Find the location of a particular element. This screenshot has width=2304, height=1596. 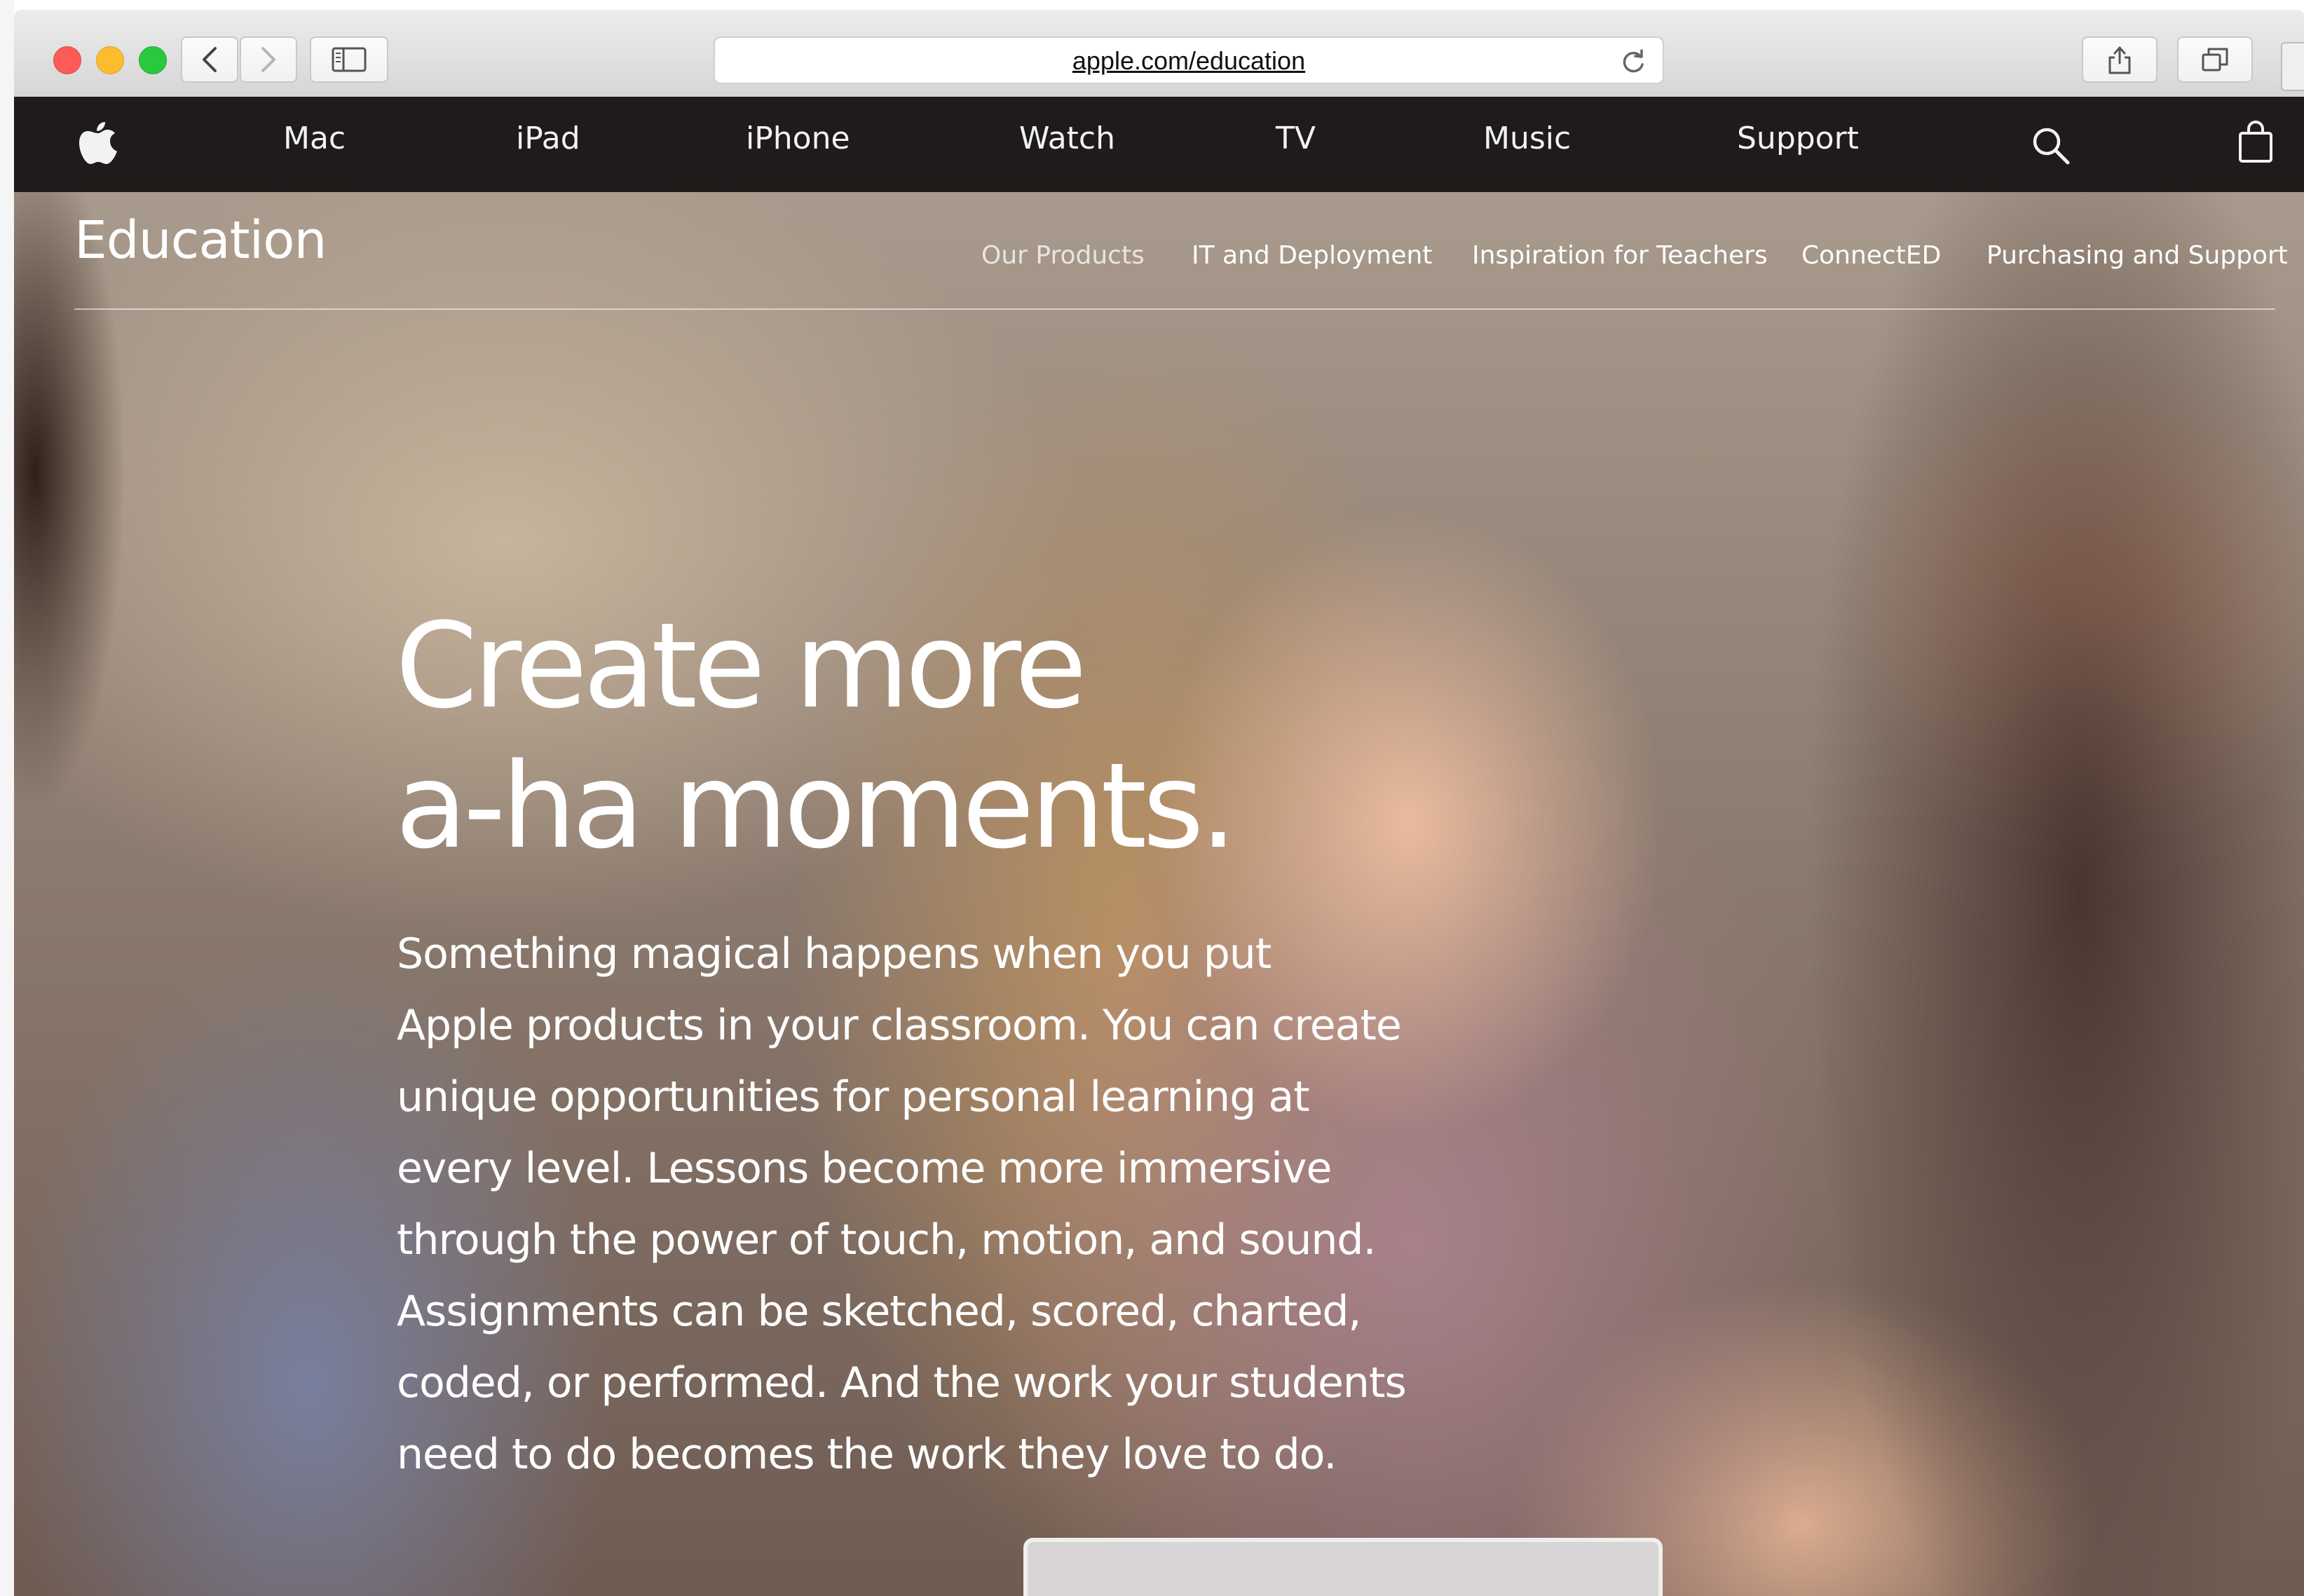

gnav-item-music: Music is located at coordinates (1527, 138).